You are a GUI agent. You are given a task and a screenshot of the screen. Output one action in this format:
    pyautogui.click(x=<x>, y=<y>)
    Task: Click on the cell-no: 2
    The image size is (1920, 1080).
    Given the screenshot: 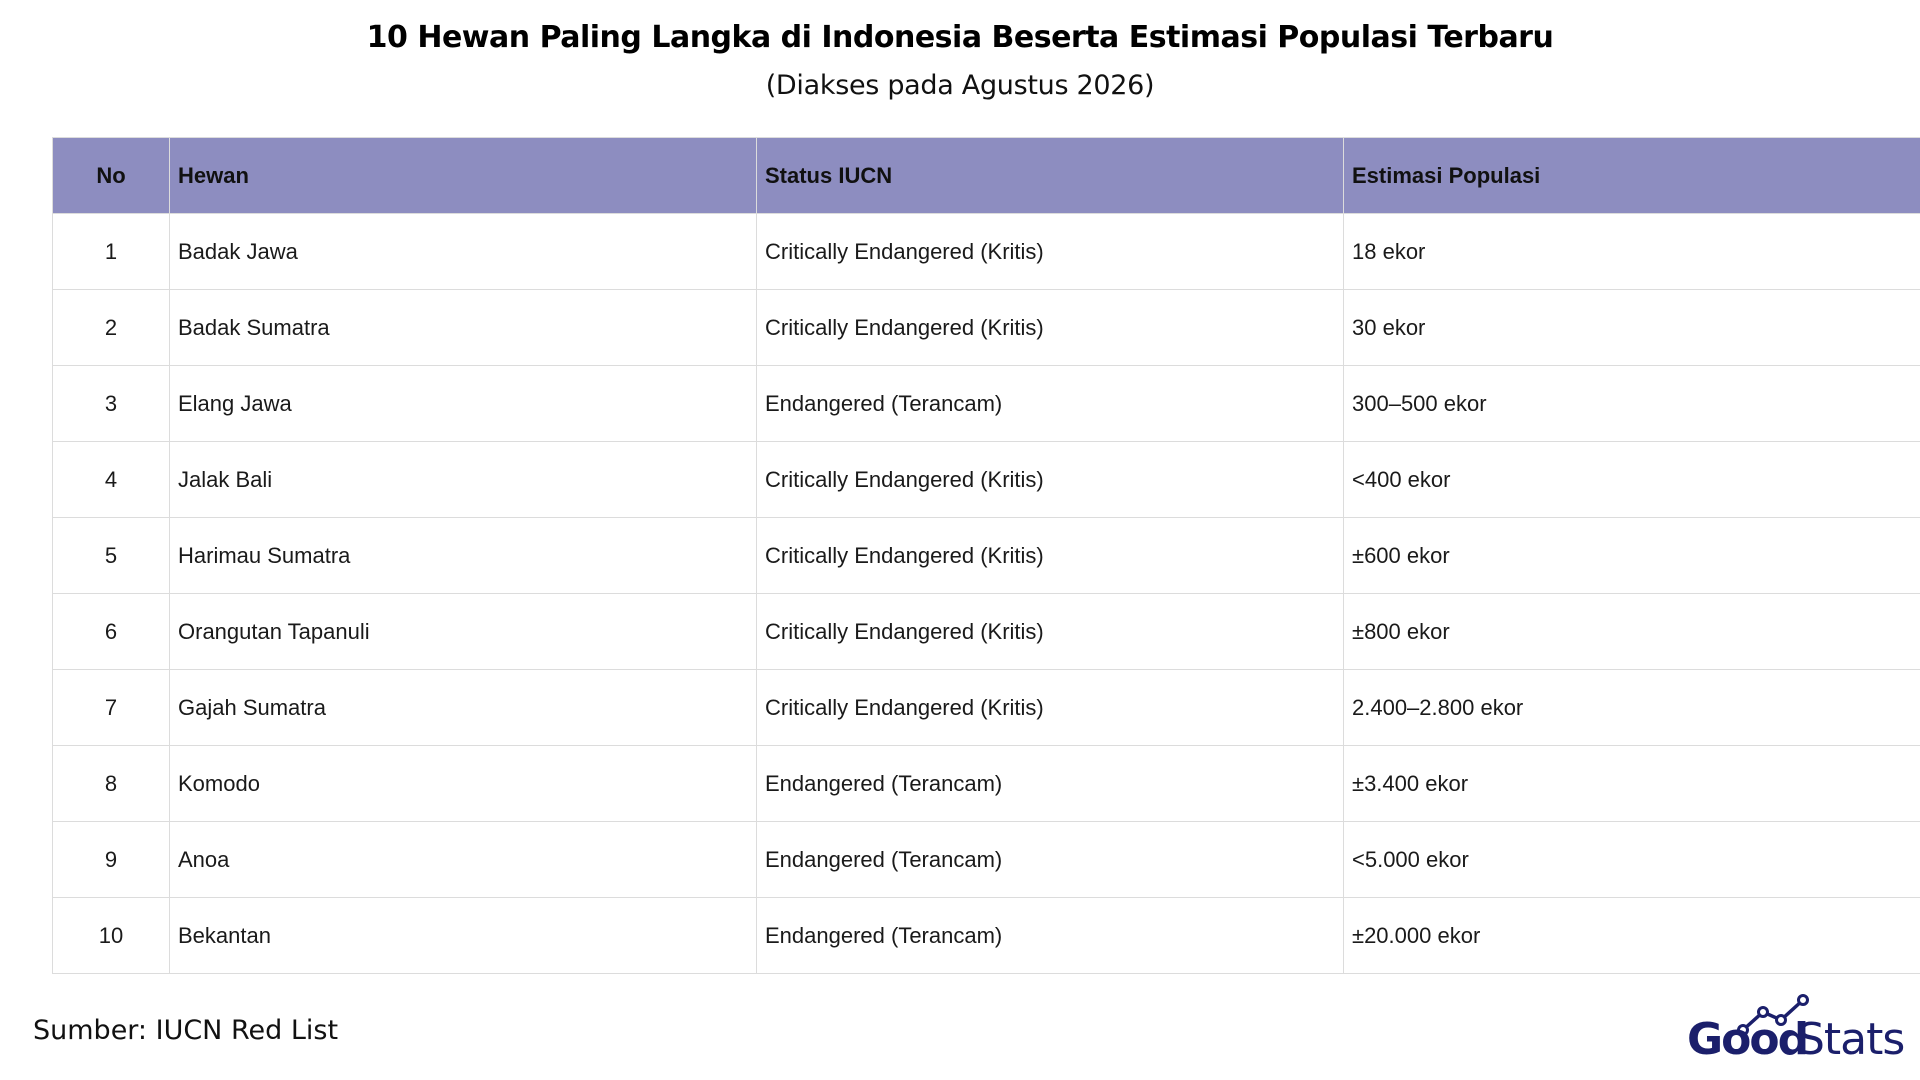 What is the action you would take?
    pyautogui.click(x=111, y=327)
    